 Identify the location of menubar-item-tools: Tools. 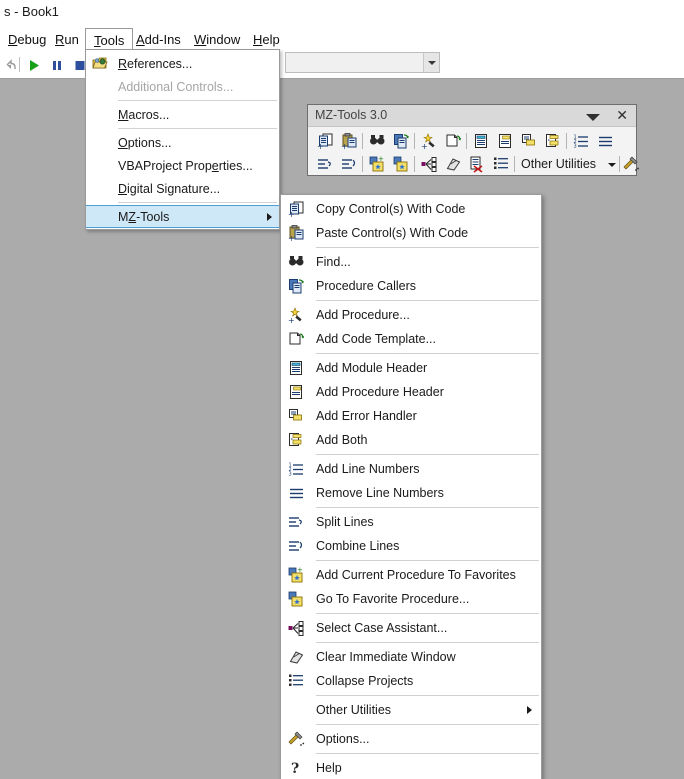
(109, 39).